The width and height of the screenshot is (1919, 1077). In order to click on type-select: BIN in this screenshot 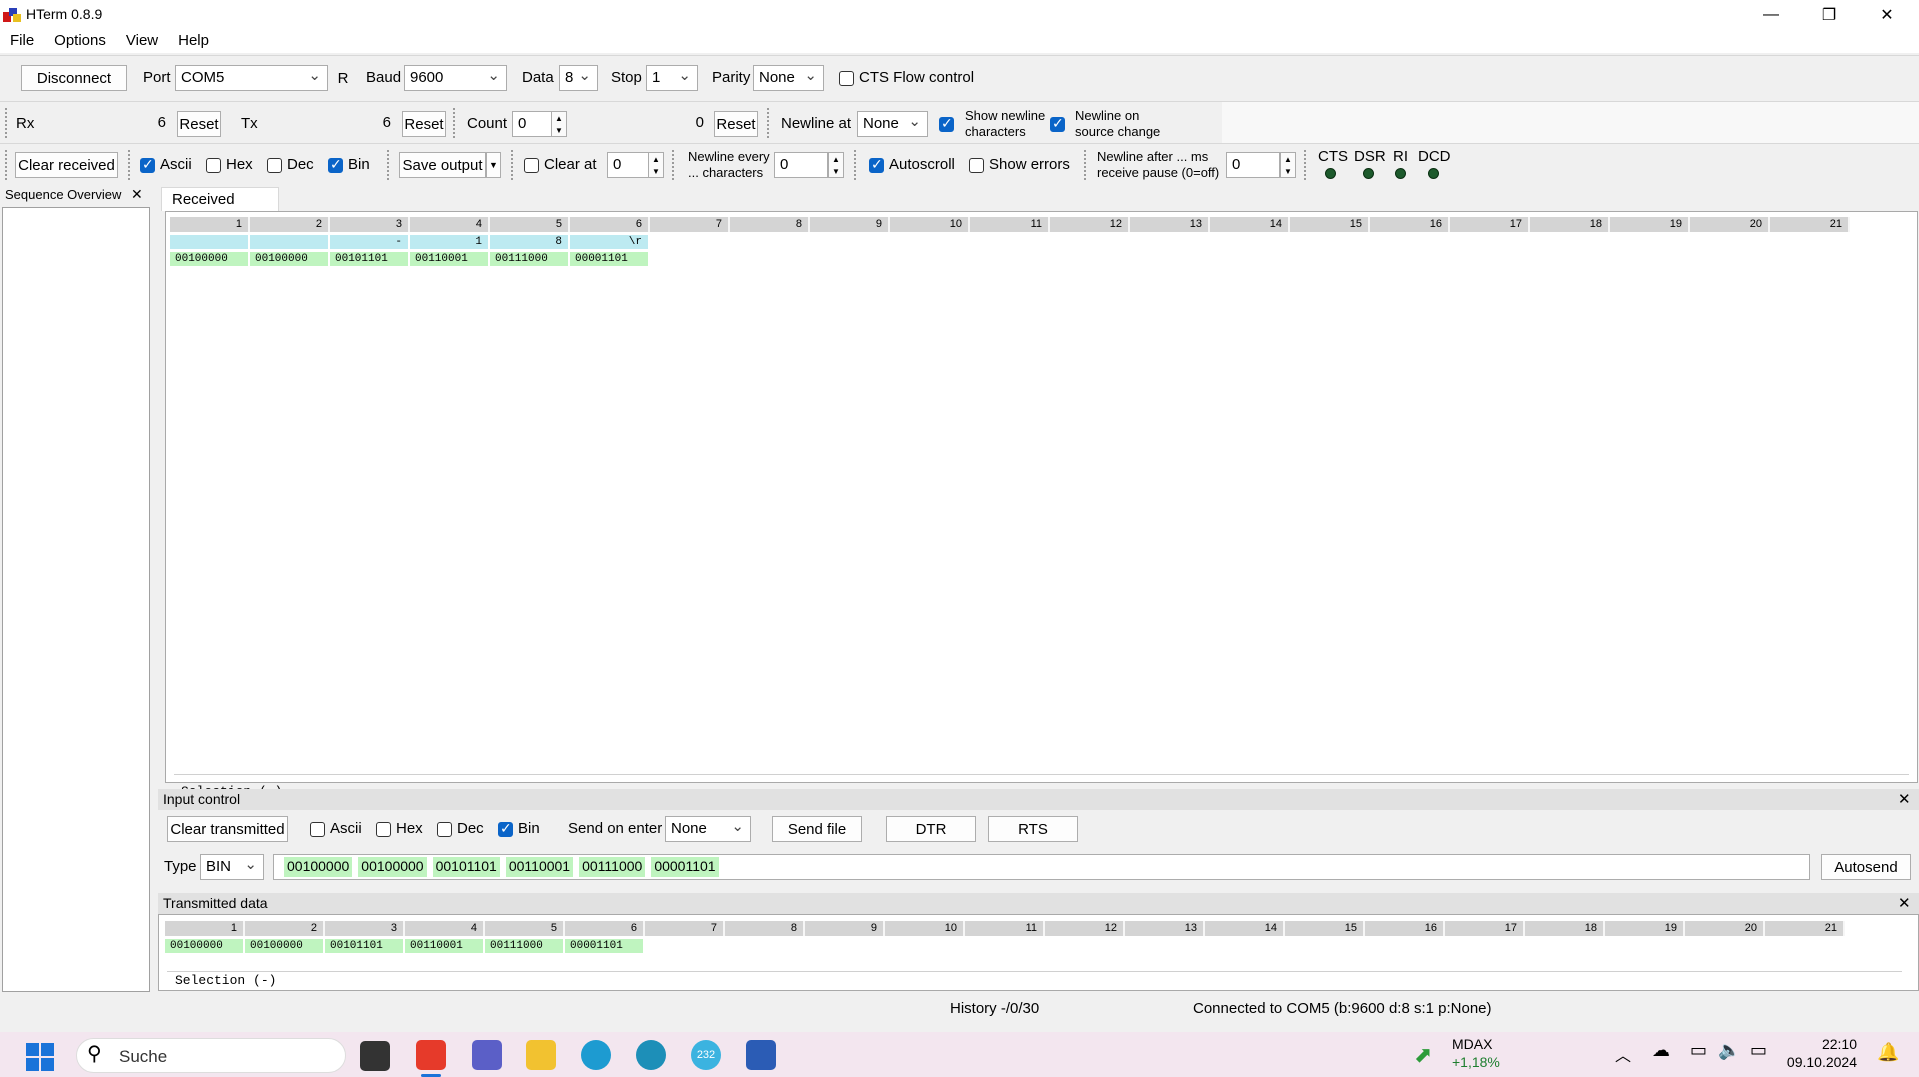, I will do `click(232, 867)`.